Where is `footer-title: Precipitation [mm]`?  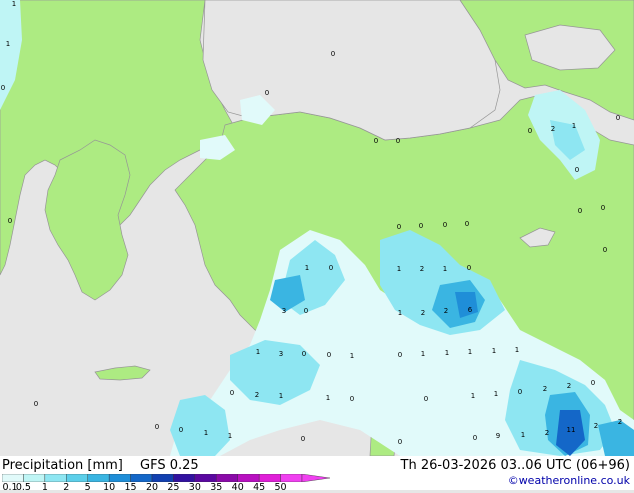
footer-title: Precipitation [mm] is located at coordinates (62, 465).